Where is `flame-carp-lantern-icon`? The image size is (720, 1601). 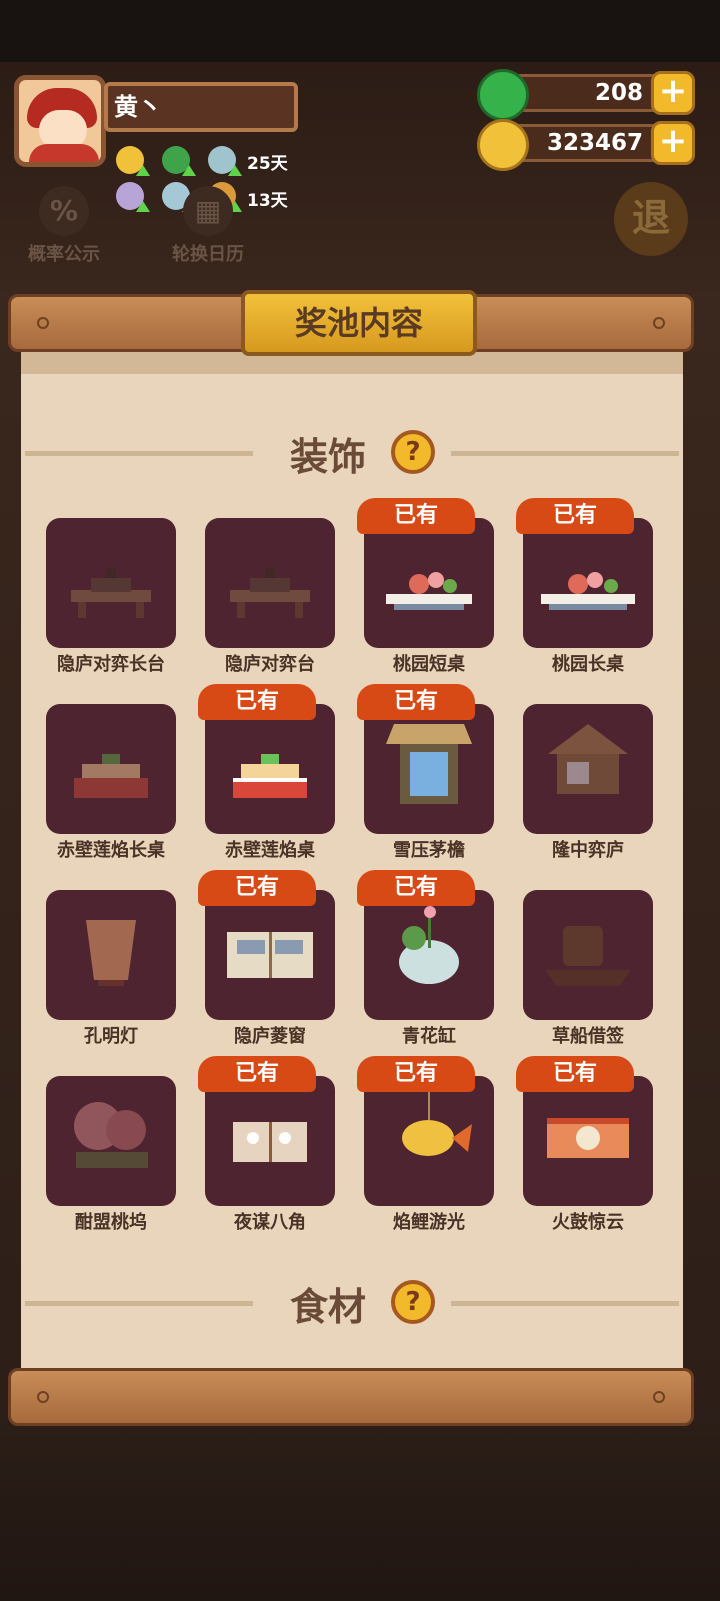
flame-carp-lantern-icon is located at coordinates (437, 1123).